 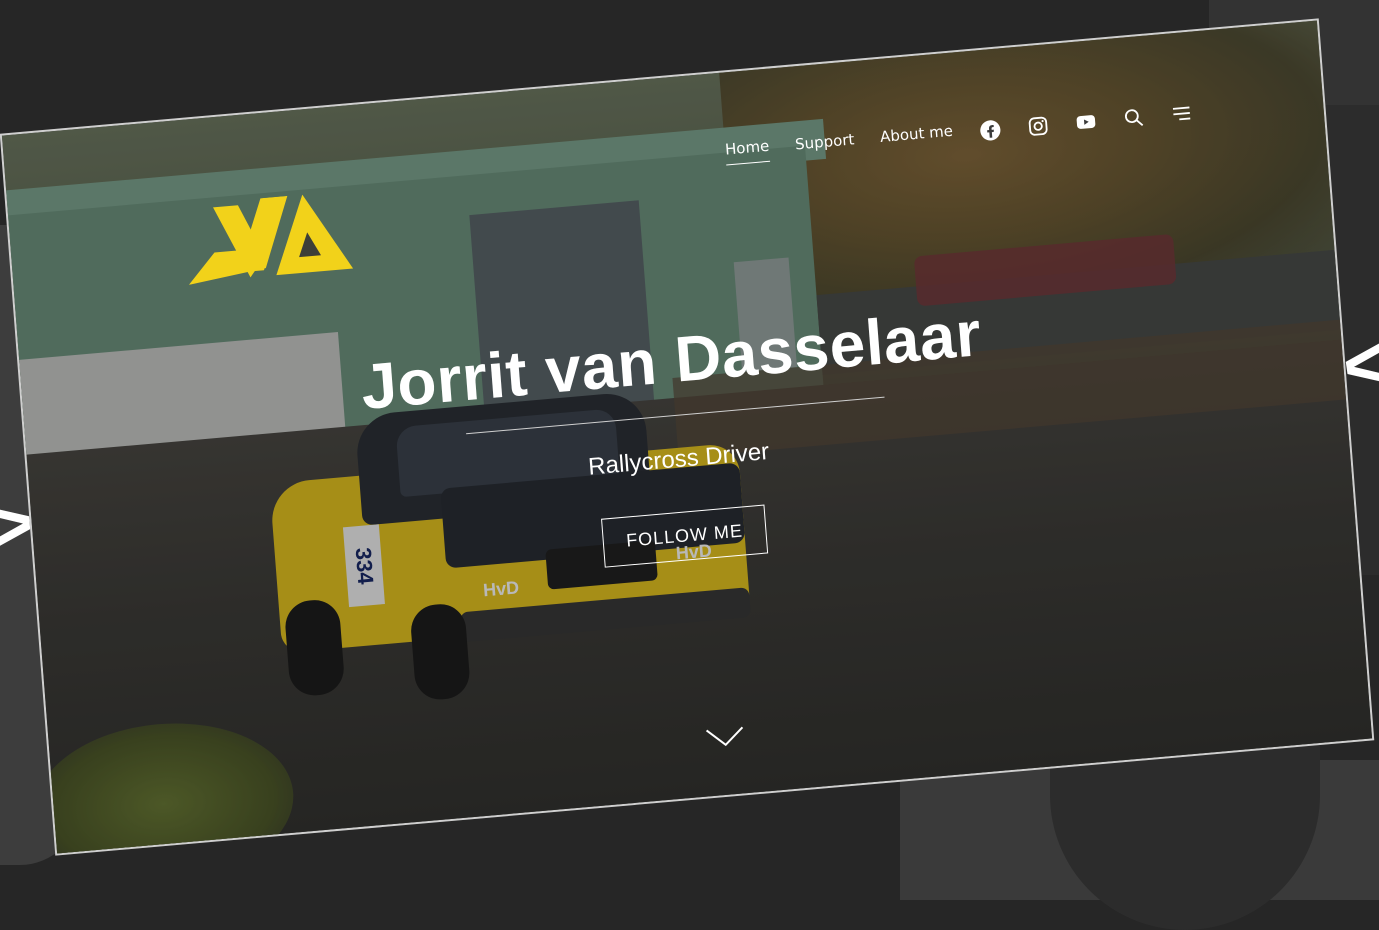 What do you see at coordinates (1086, 122) in the screenshot?
I see `youtube-icon` at bounding box center [1086, 122].